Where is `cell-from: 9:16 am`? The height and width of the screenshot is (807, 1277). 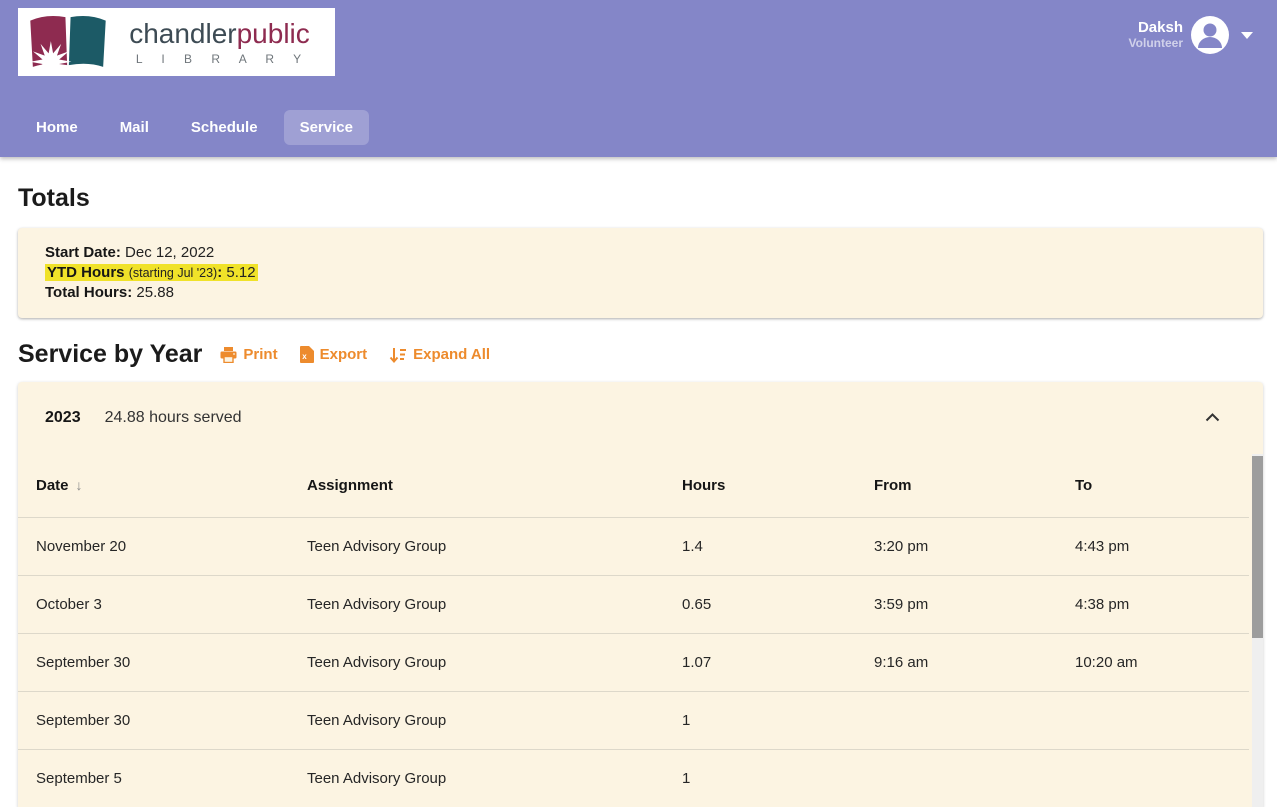 cell-from: 9:16 am is located at coordinates (956, 661).